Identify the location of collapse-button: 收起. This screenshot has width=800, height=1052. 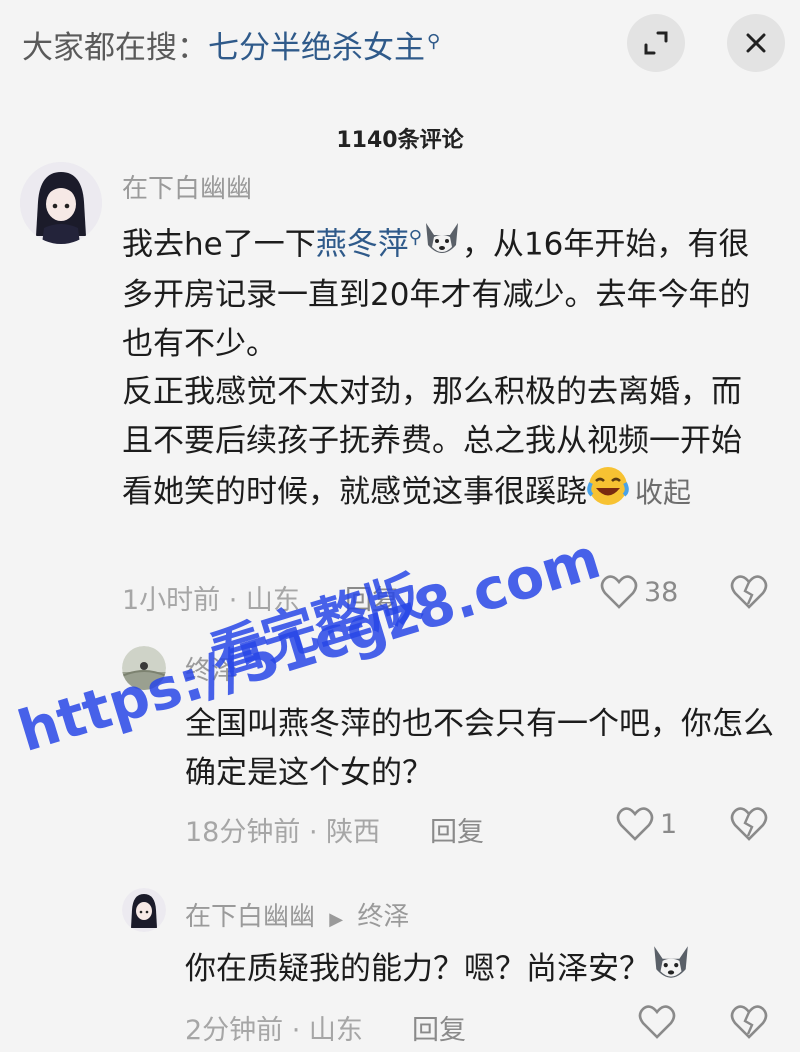
(663, 492).